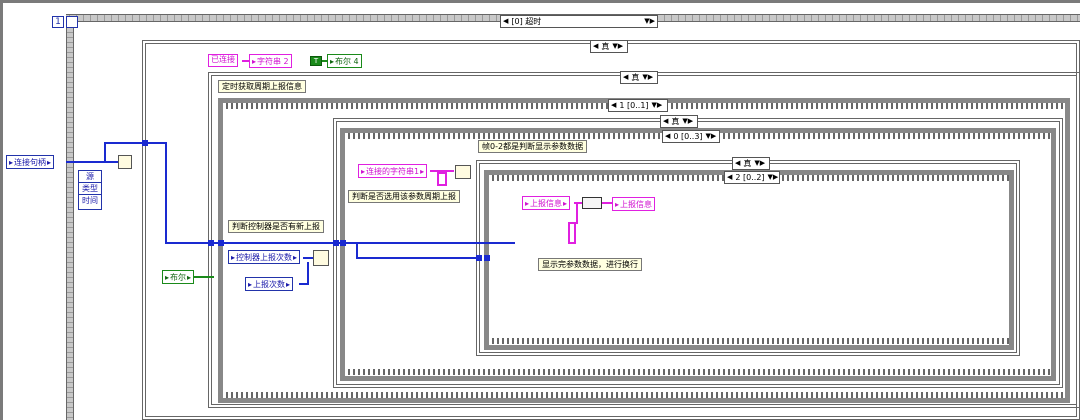 The image size is (1080, 420). I want to click on case-true-4-selector: ◀ 真 ▼▶, so click(751, 163).